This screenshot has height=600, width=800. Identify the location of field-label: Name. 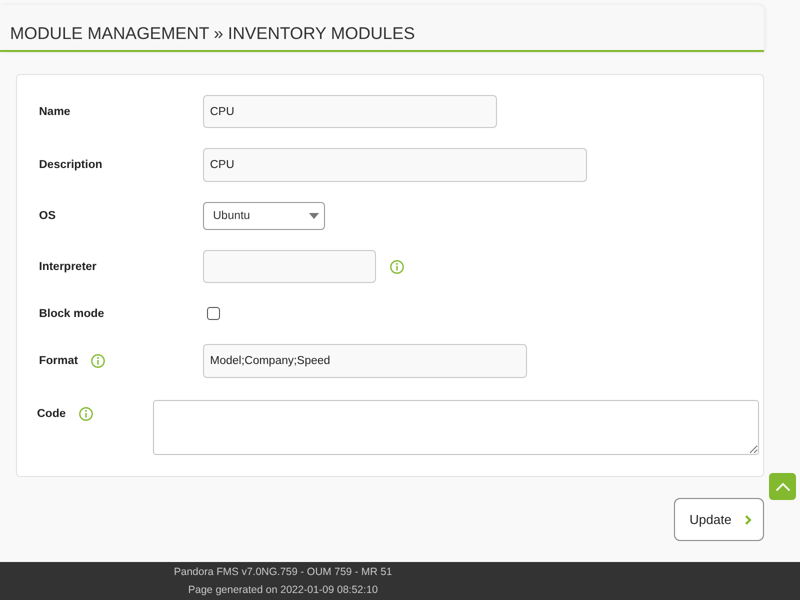
(54, 111).